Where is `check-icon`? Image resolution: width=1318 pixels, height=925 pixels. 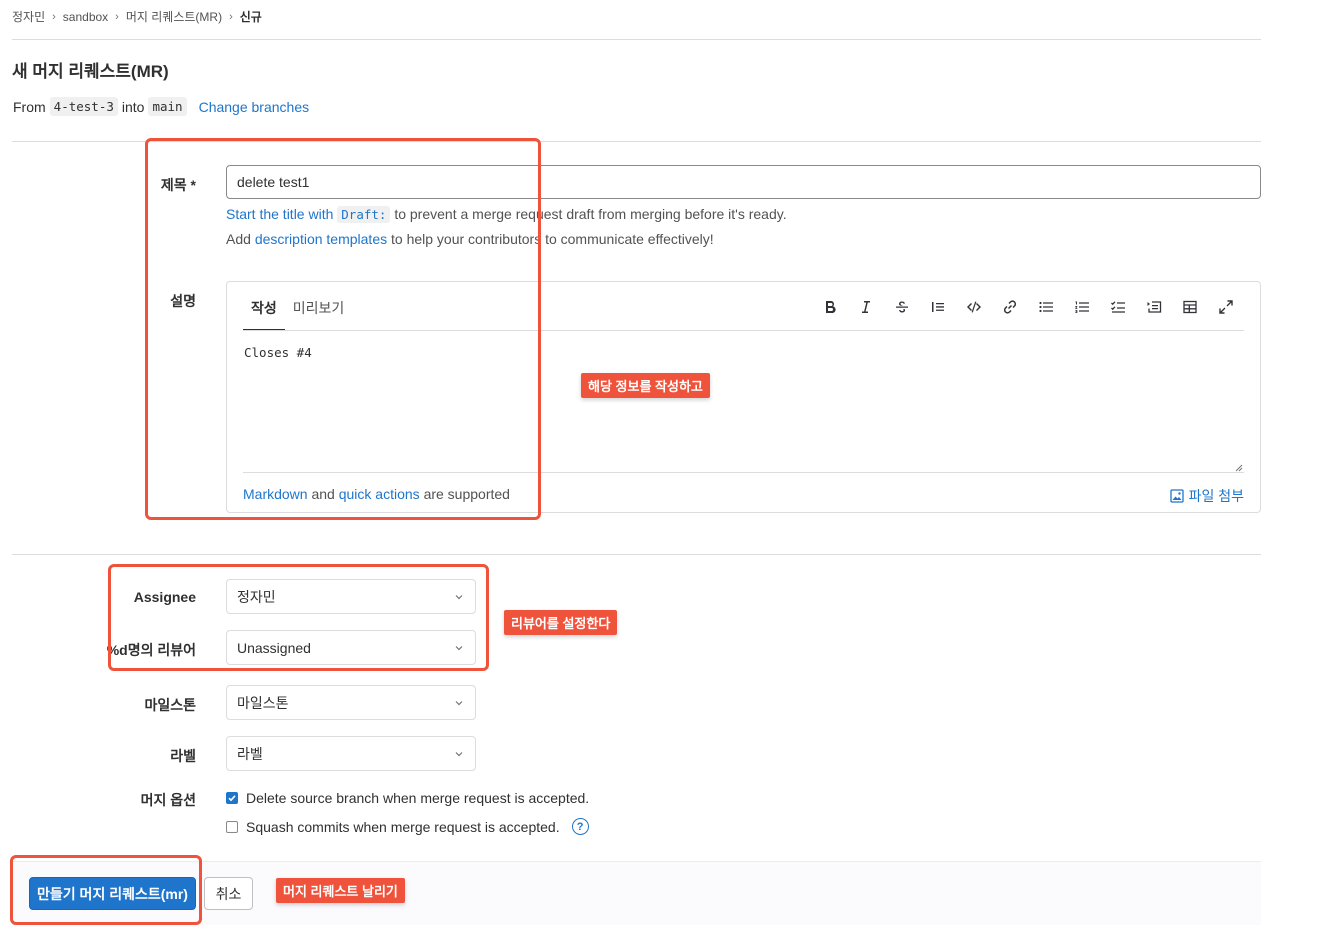
check-icon is located at coordinates (232, 798).